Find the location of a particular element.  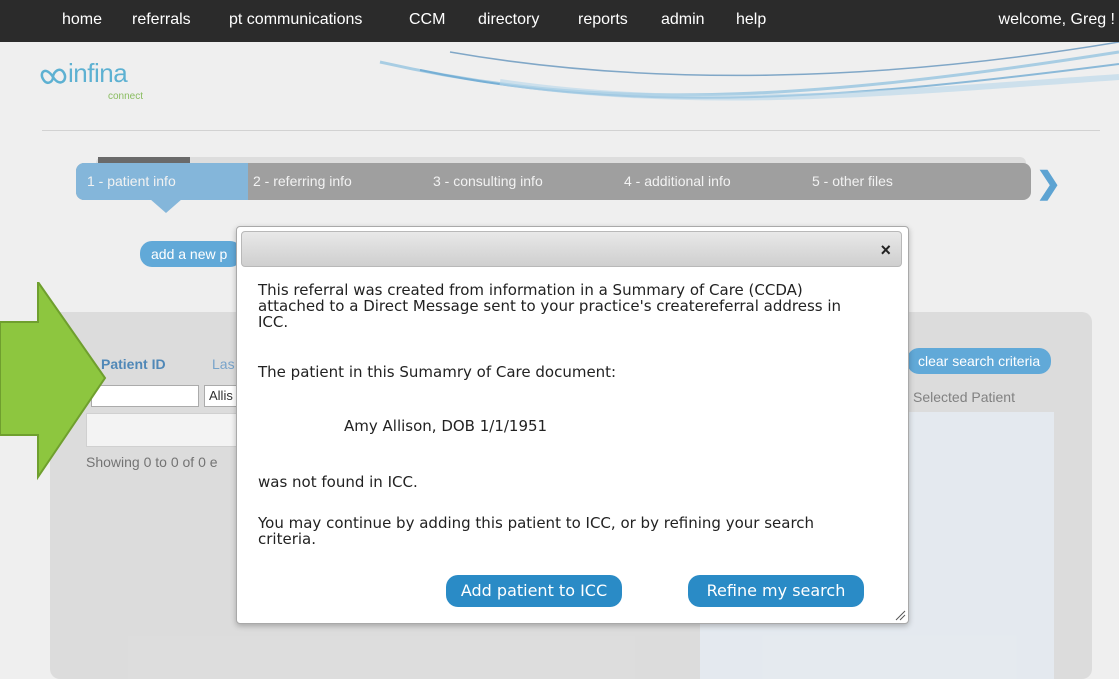

nav-pt-communications: pt communications is located at coordinates (295, 20).